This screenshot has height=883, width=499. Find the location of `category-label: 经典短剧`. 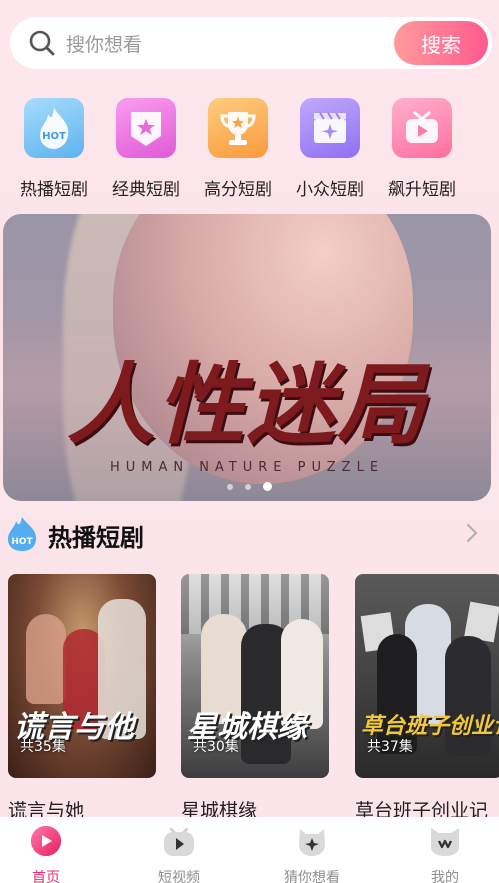

category-label: 经典短剧 is located at coordinates (146, 190).